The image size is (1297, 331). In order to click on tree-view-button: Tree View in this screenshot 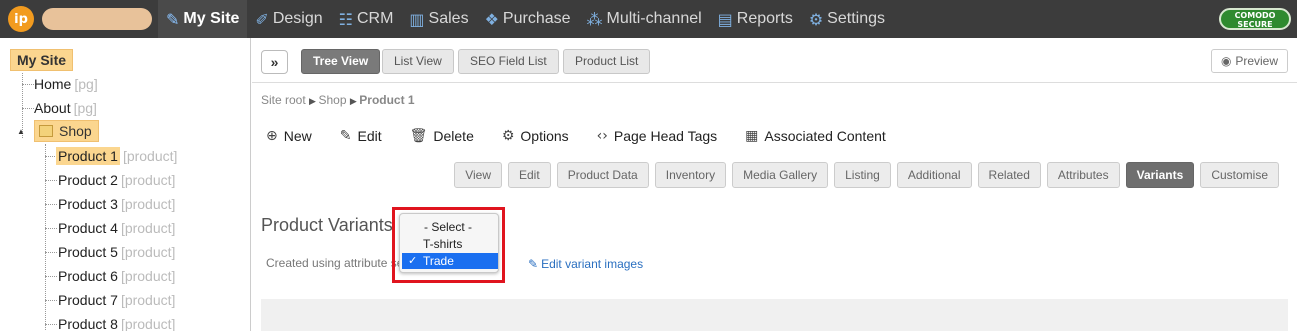, I will do `click(341, 61)`.